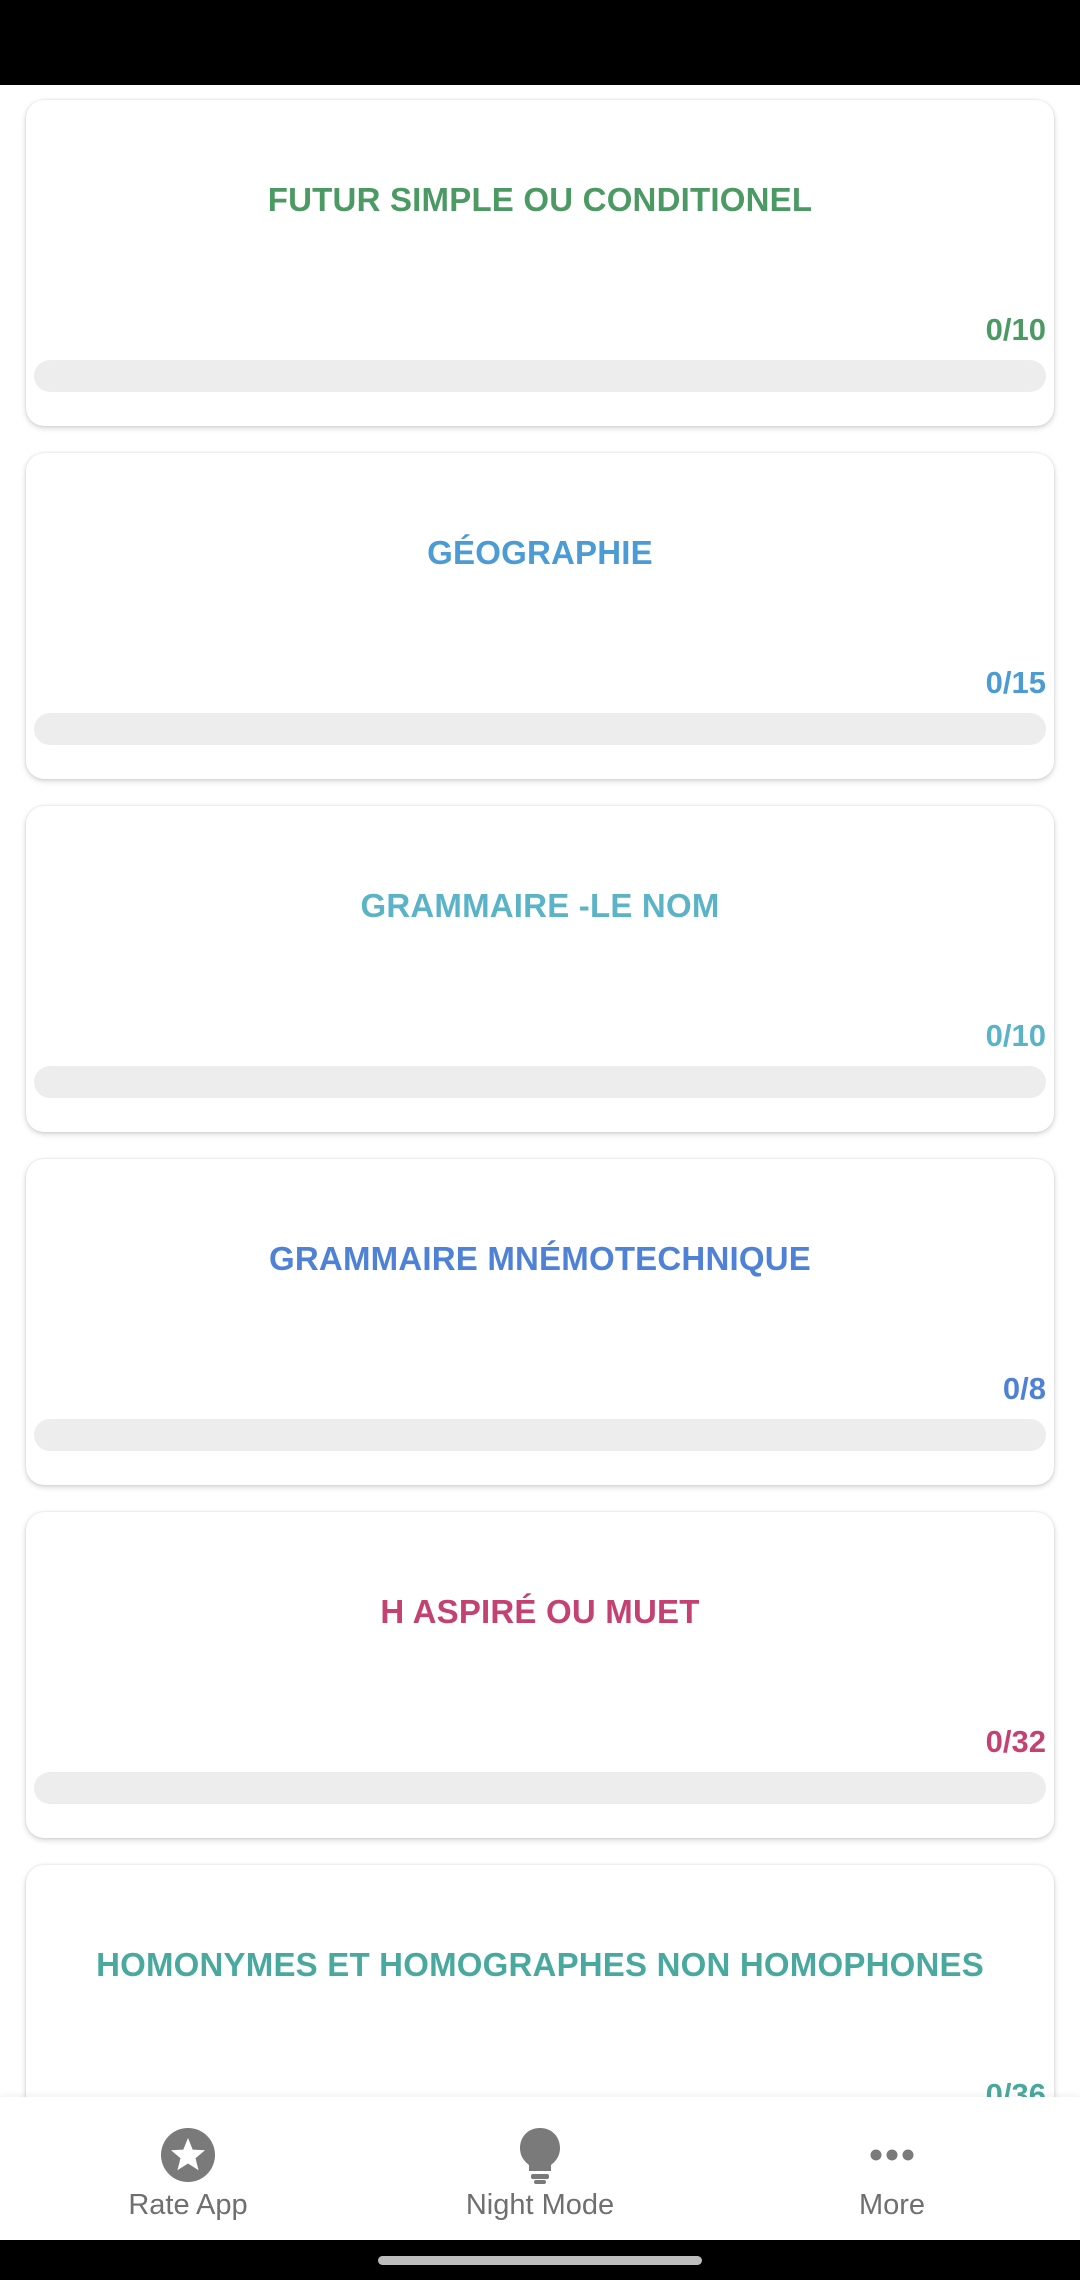  Describe the element at coordinates (1015, 1741) in the screenshot. I see `quiz-score: 0/32` at that location.